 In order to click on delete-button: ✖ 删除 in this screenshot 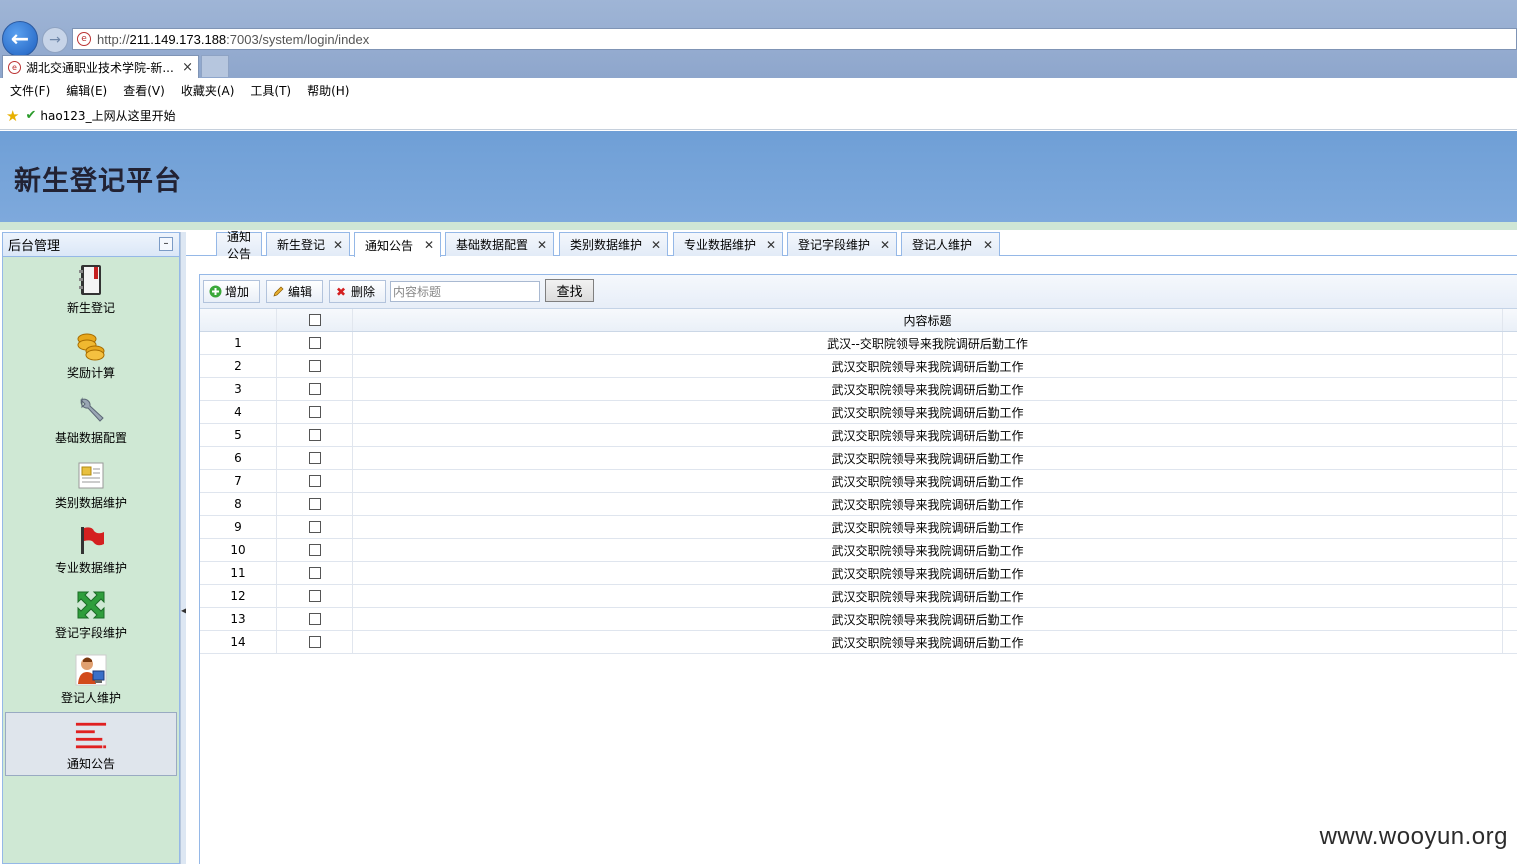, I will do `click(357, 291)`.